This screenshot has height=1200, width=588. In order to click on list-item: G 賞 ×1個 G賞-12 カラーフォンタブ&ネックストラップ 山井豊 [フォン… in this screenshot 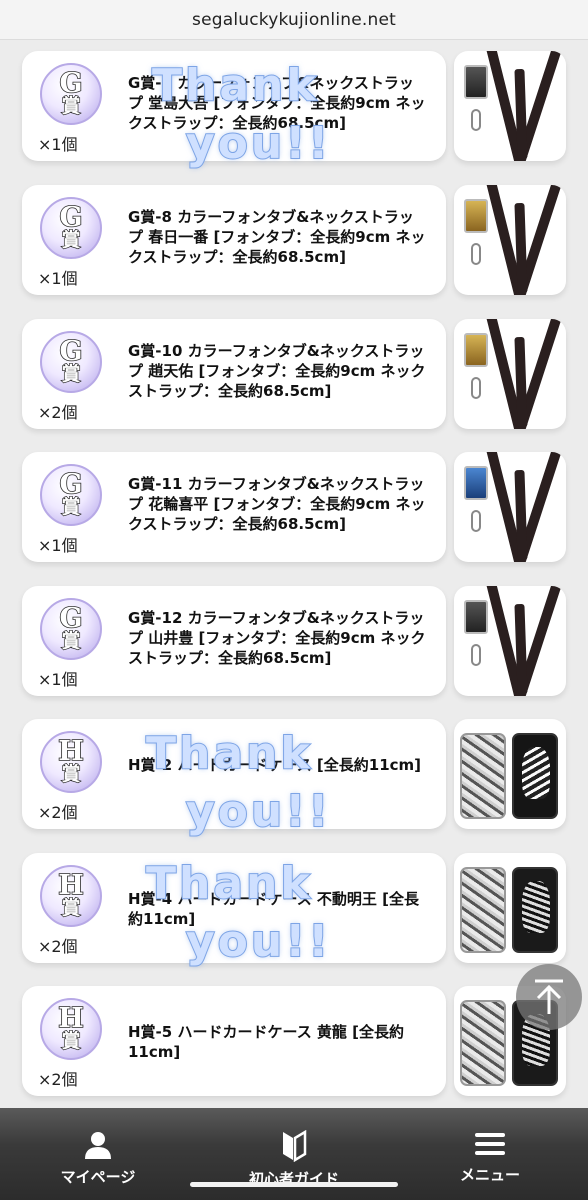, I will do `click(294, 641)`.